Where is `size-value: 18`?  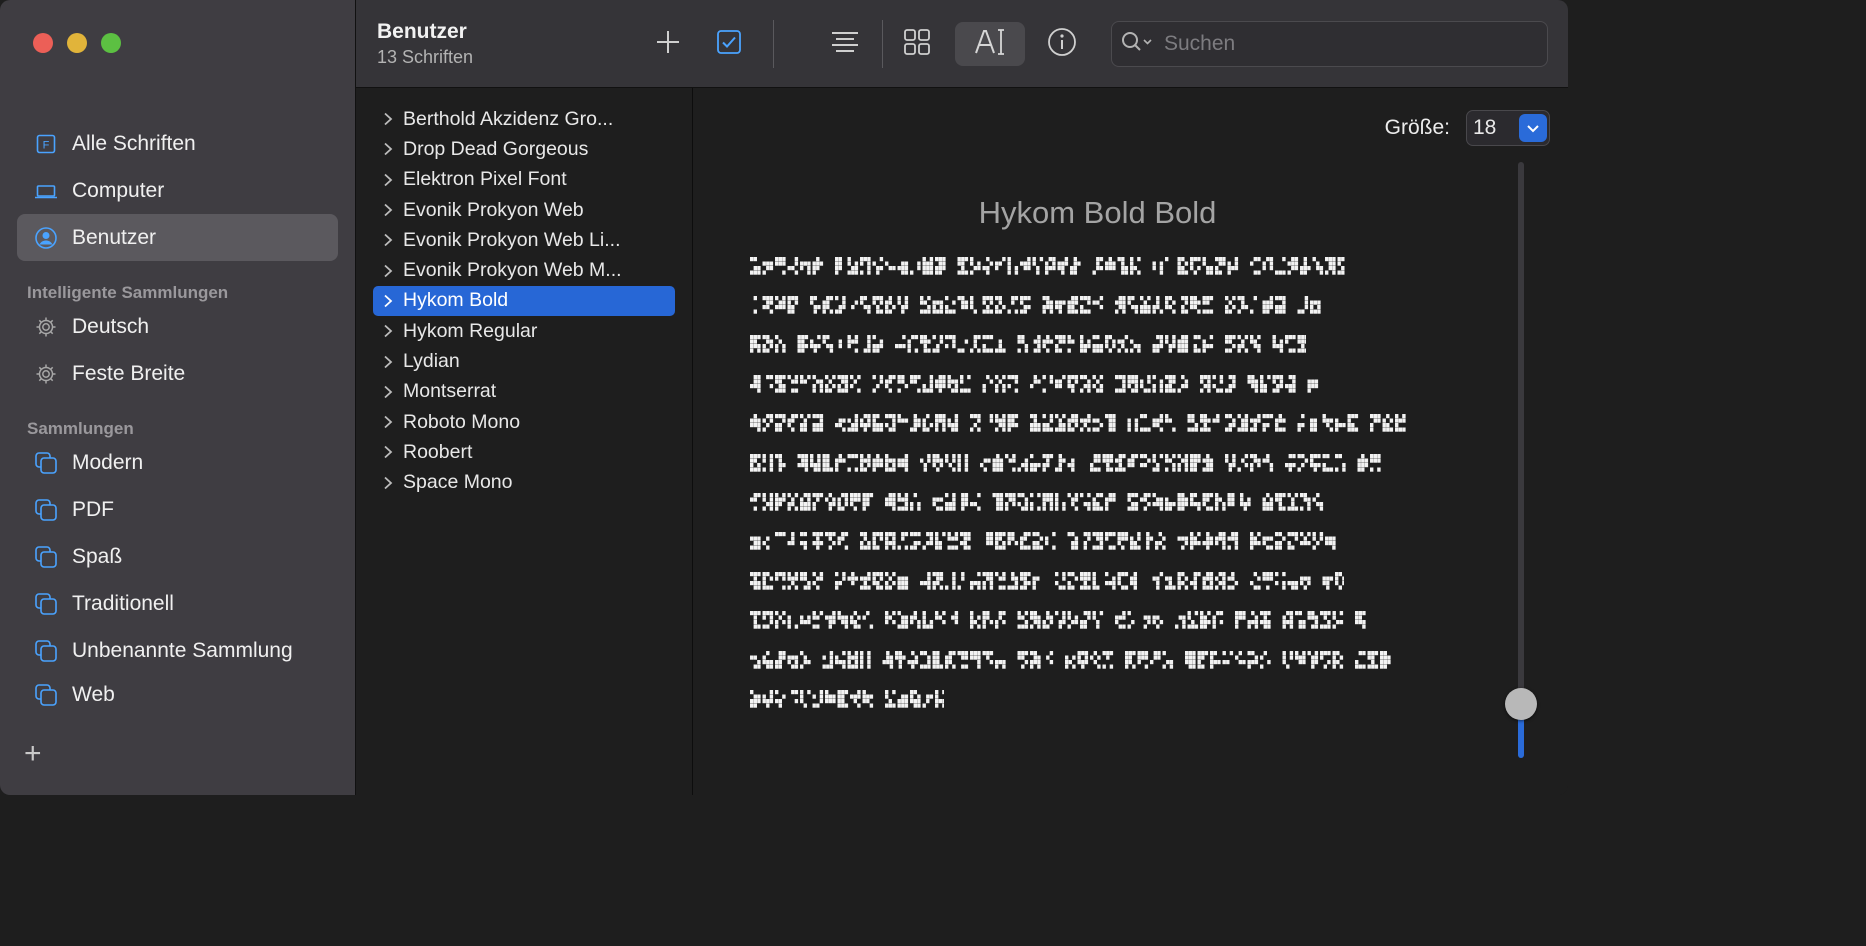 size-value: 18 is located at coordinates (1485, 127).